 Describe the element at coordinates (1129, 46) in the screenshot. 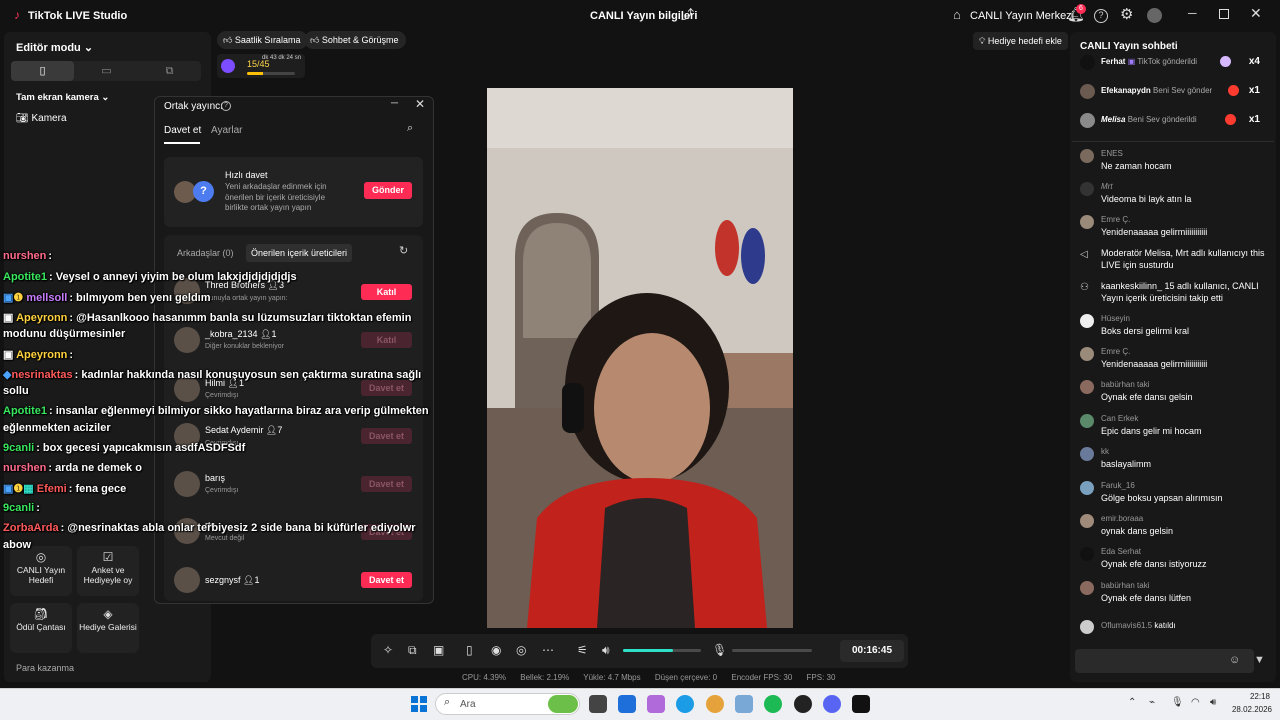

I see `chat-title: CANLI Yayın sohbeti` at that location.